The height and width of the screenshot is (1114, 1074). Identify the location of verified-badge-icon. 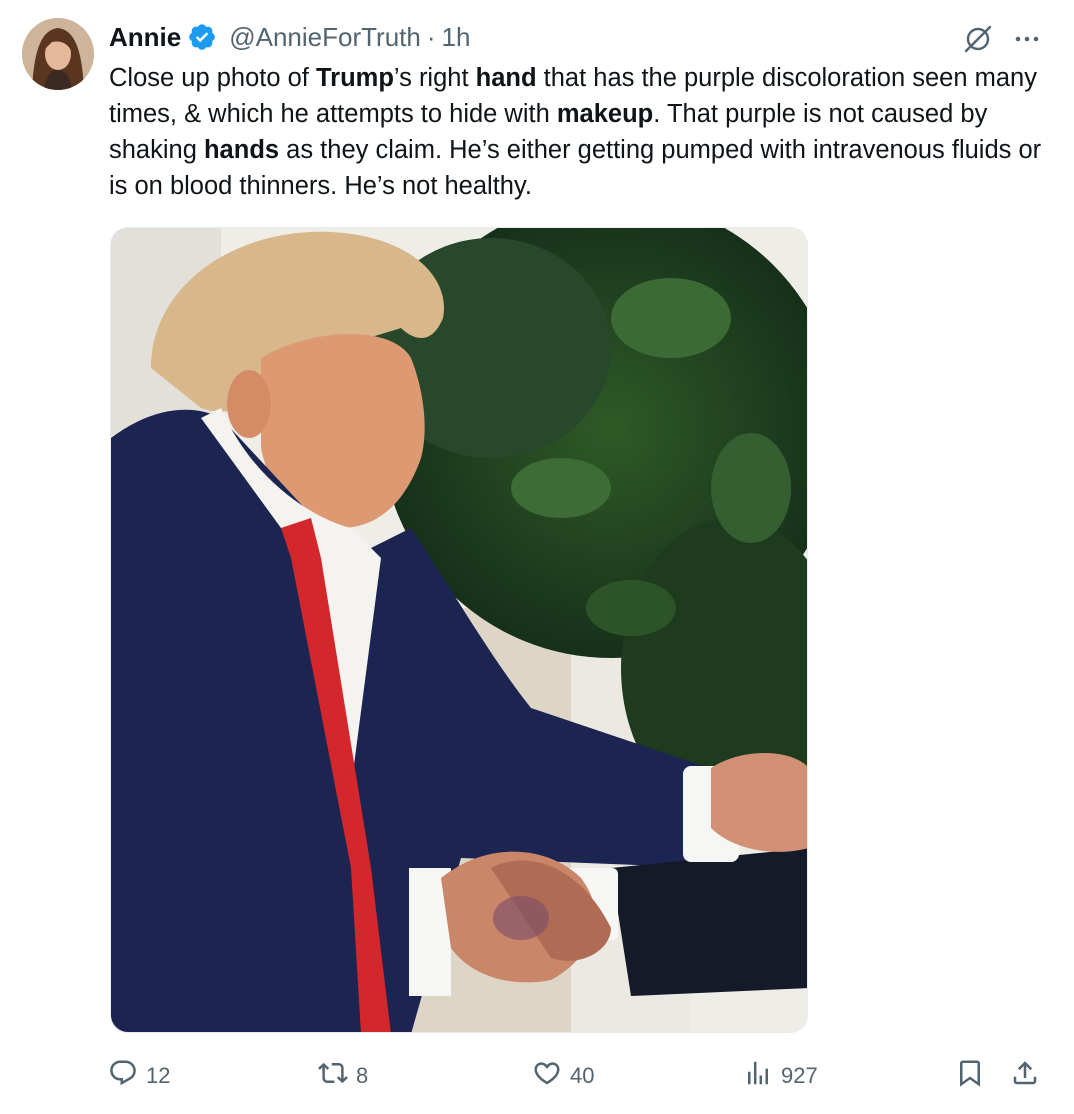
(202, 37).